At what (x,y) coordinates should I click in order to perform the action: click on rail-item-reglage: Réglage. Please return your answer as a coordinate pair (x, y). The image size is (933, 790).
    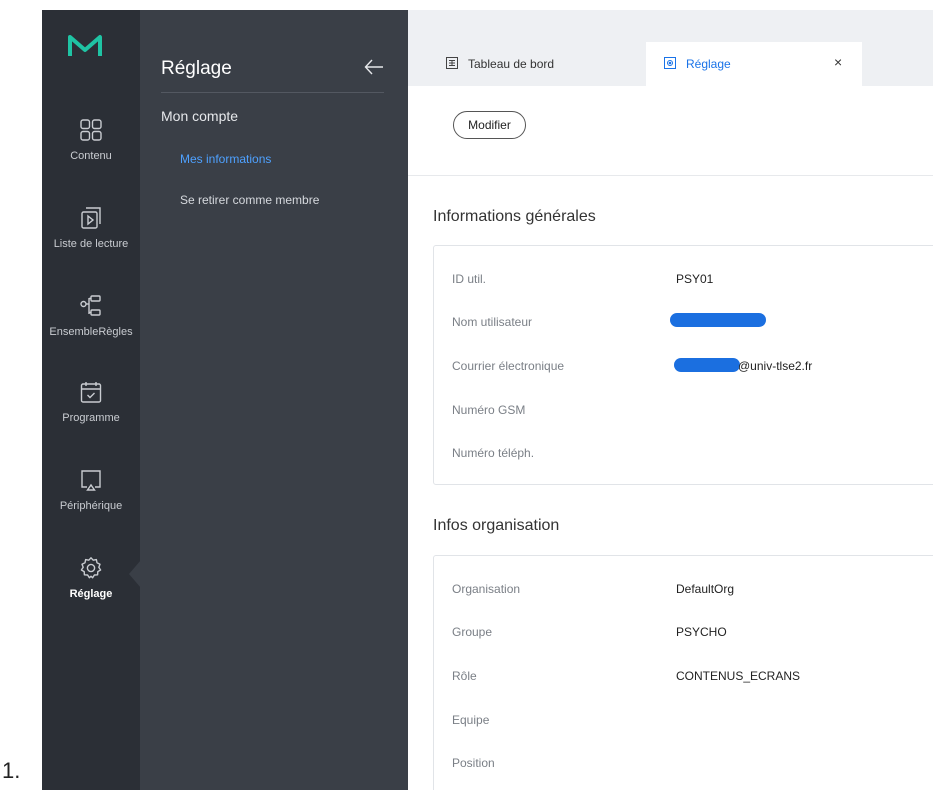
    Looking at the image, I should click on (91, 578).